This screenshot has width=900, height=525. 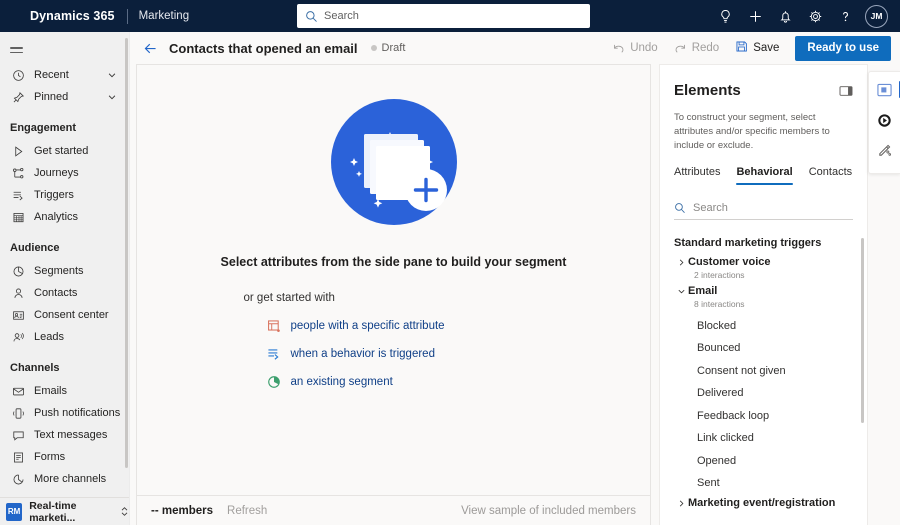 I want to click on sidebar-group-audience: Audience, so click(x=35, y=248).